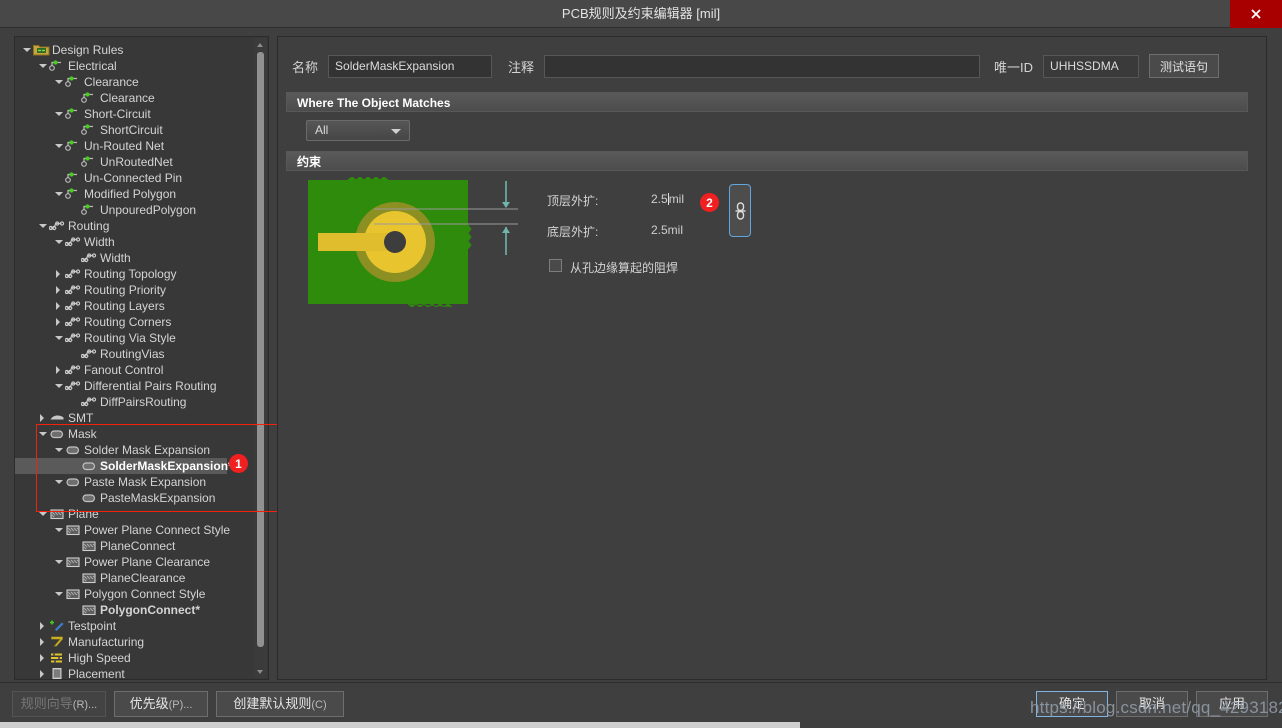  I want to click on tree-item-un-routed-net: Un-Routed Net, so click(135, 146).